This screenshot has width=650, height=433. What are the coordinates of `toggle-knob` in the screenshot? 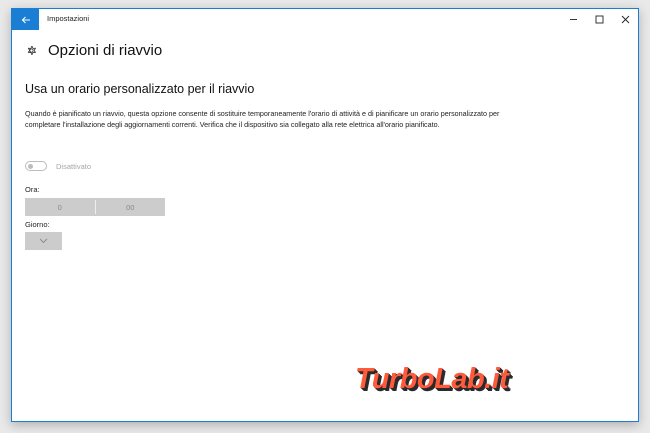 It's located at (30, 166).